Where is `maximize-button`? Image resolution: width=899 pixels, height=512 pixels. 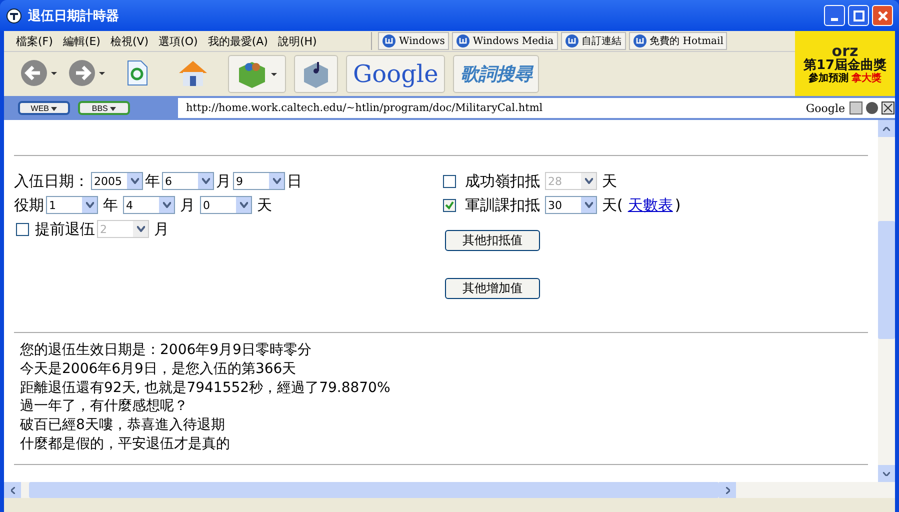 maximize-button is located at coordinates (858, 15).